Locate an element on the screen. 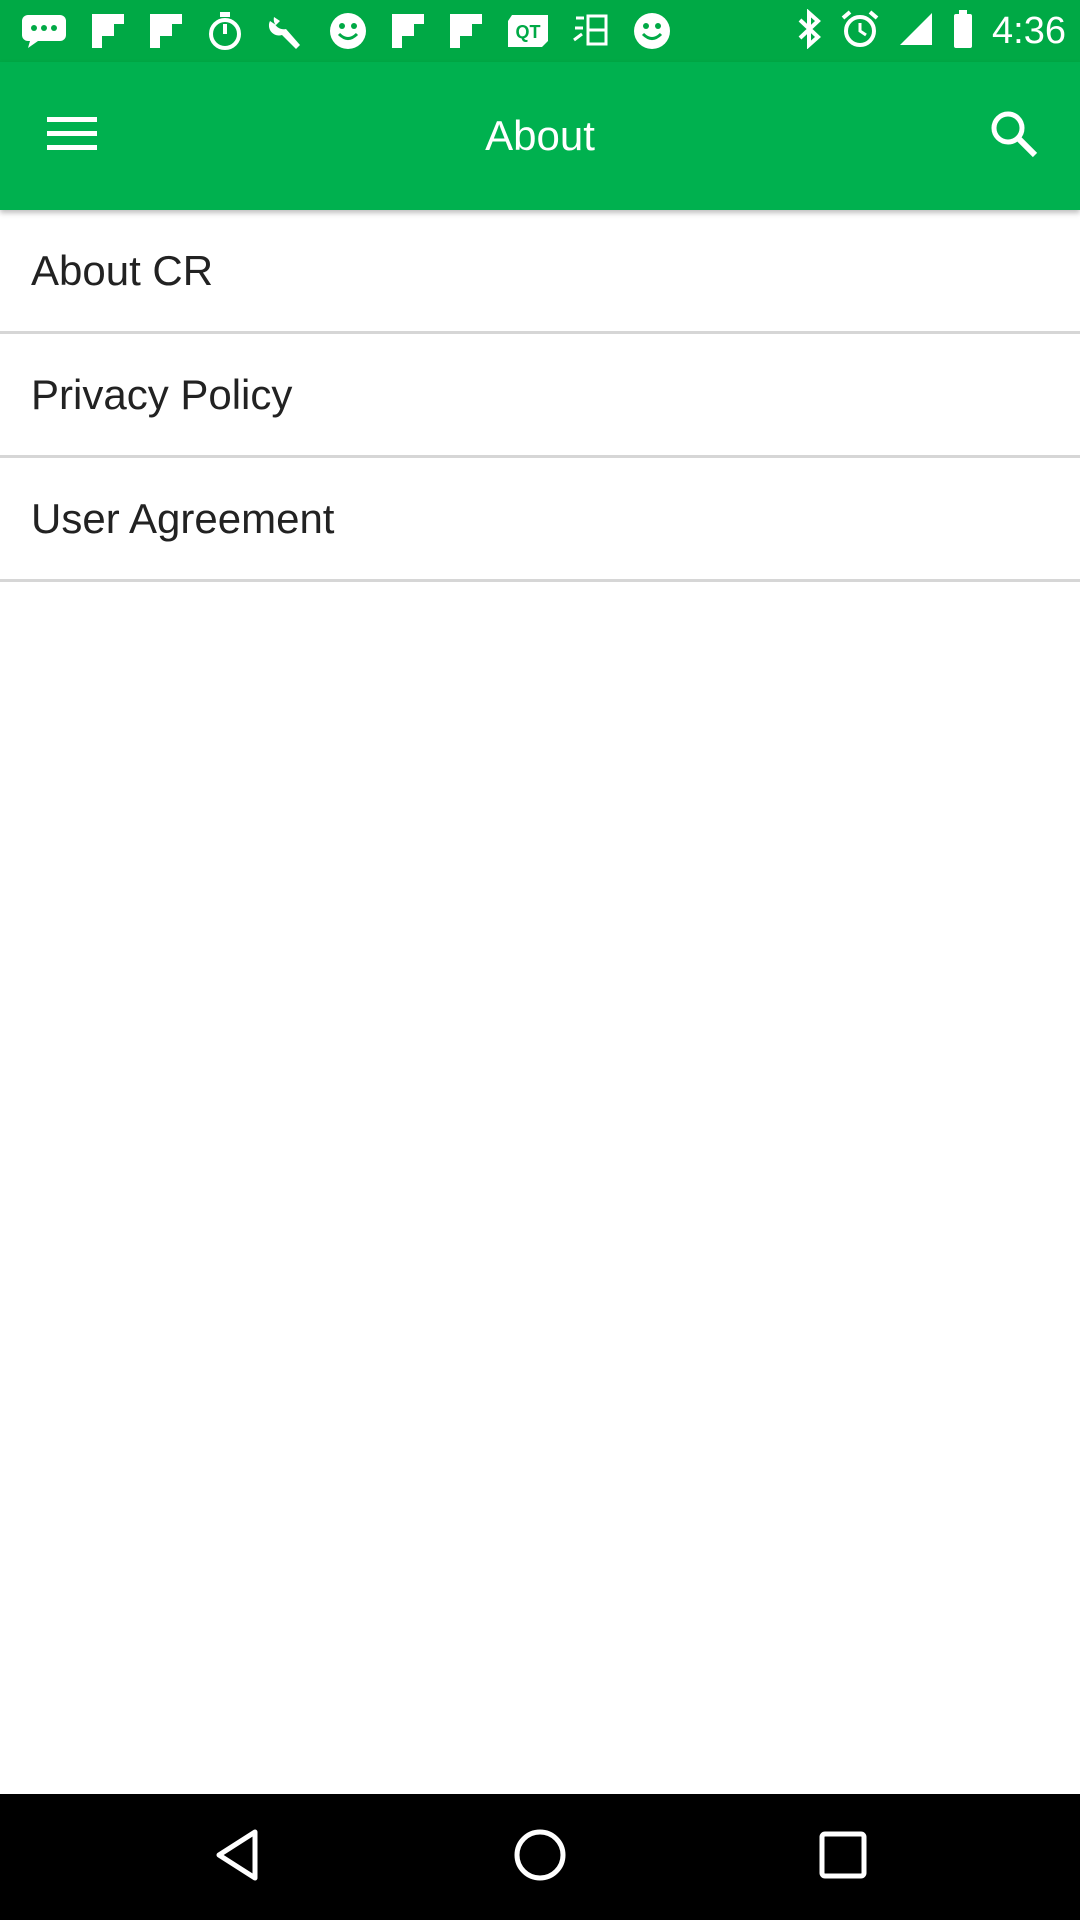  svg-text: QT is located at coordinates (528, 32).